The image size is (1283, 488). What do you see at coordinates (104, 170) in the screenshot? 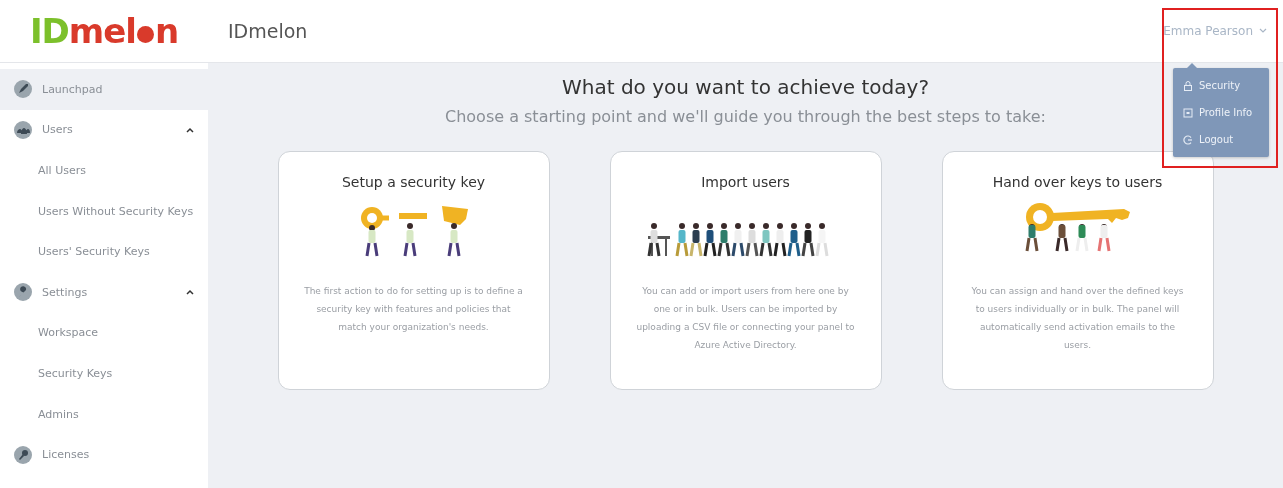
I see `sidebar-subitem: All Users` at bounding box center [104, 170].